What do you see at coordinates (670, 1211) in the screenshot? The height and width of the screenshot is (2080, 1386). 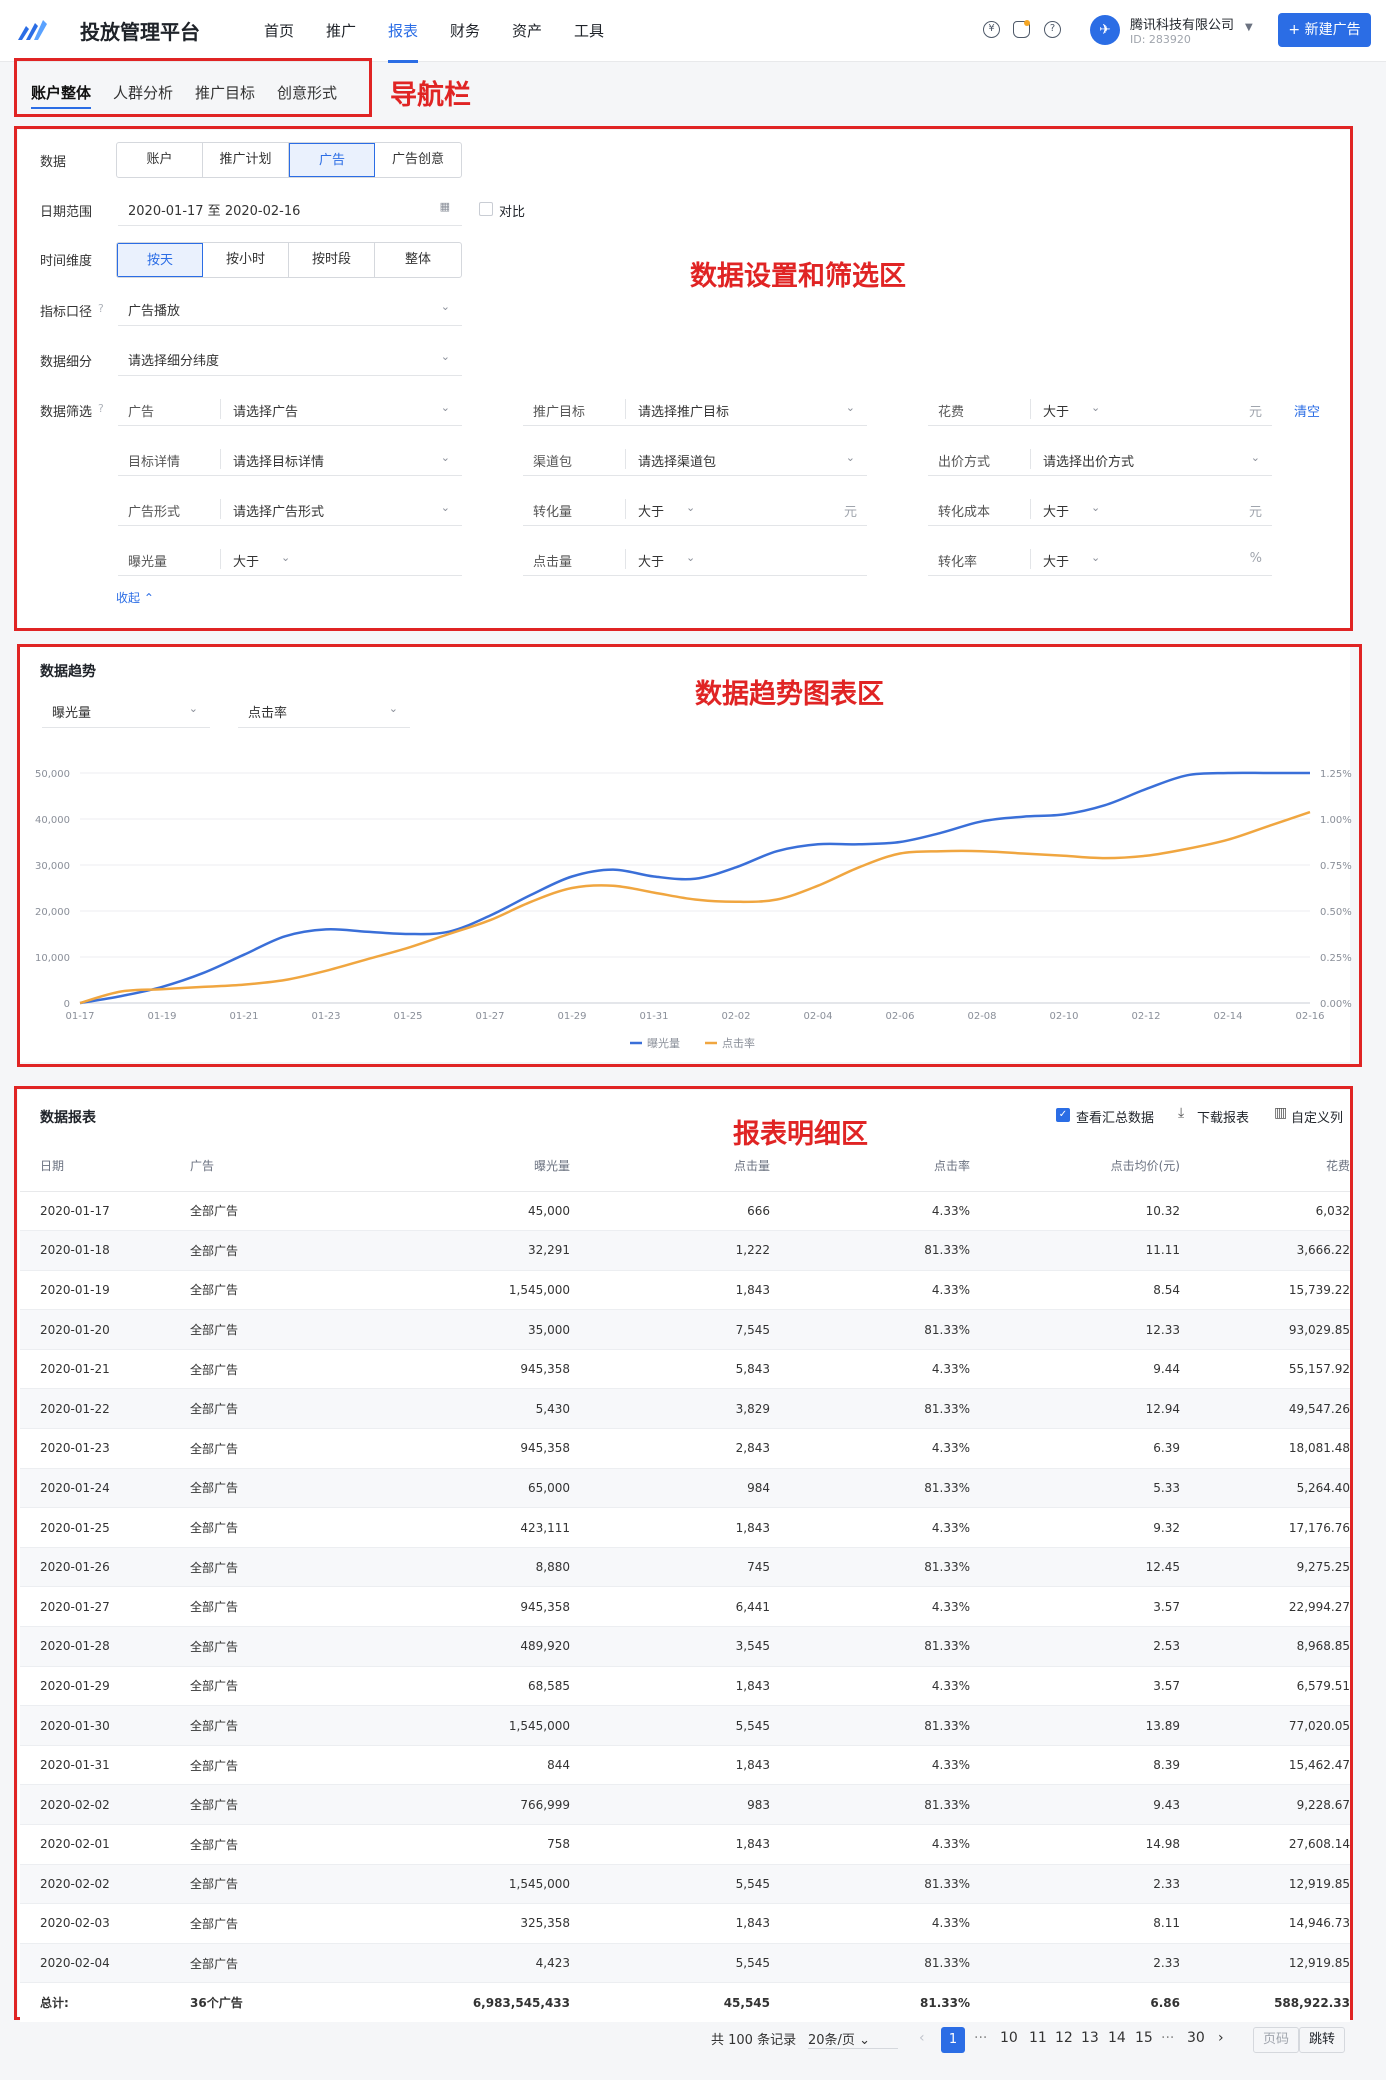 I see `cell-clicks: 666` at bounding box center [670, 1211].